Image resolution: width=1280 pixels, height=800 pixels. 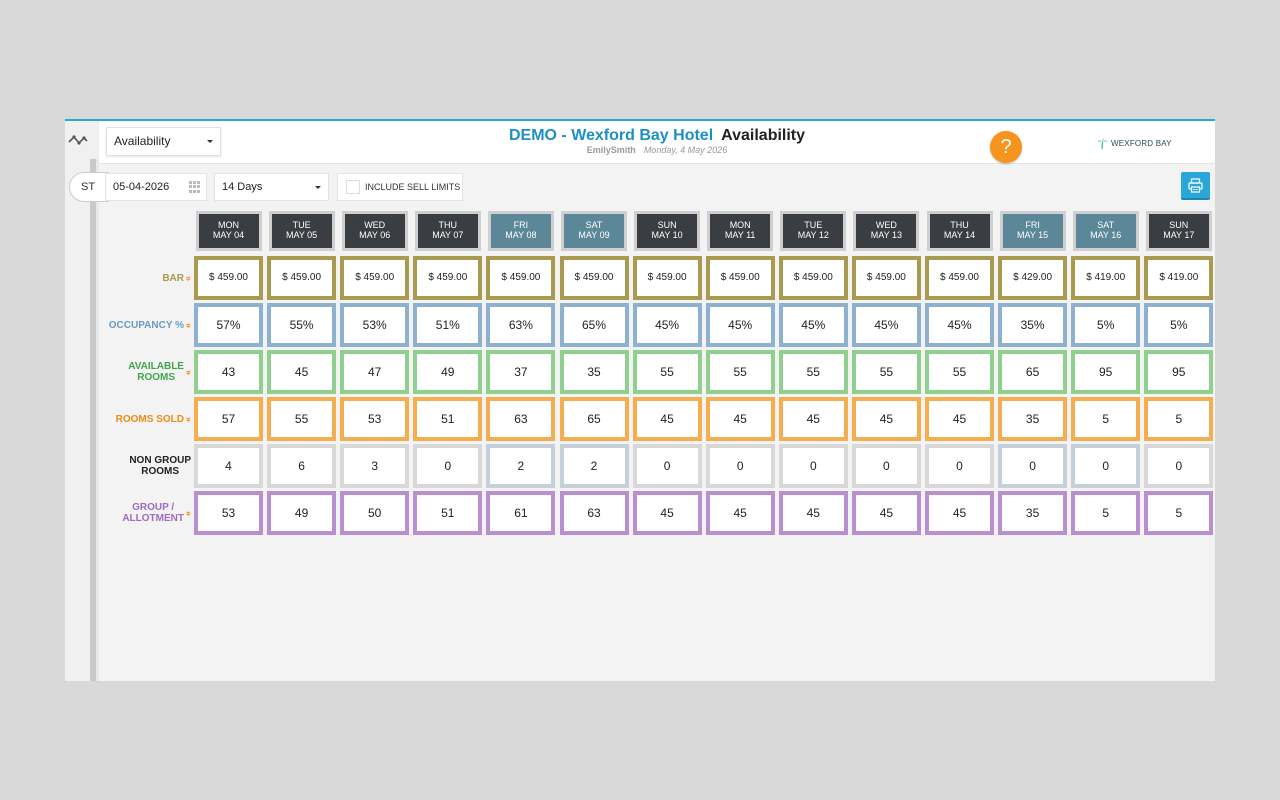 I want to click on cell-occupancy: 5%, so click(x=1106, y=325).